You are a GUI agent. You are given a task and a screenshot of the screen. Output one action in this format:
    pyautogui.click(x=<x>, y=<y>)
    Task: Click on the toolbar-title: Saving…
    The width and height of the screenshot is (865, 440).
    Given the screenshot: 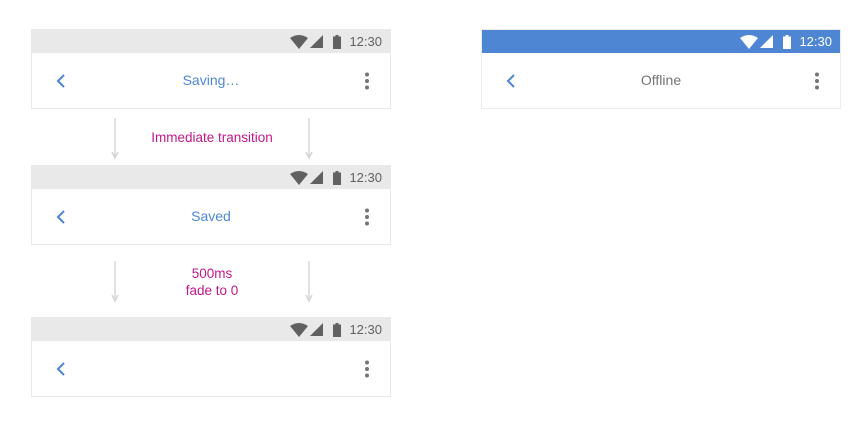 What is the action you would take?
    pyautogui.click(x=211, y=80)
    